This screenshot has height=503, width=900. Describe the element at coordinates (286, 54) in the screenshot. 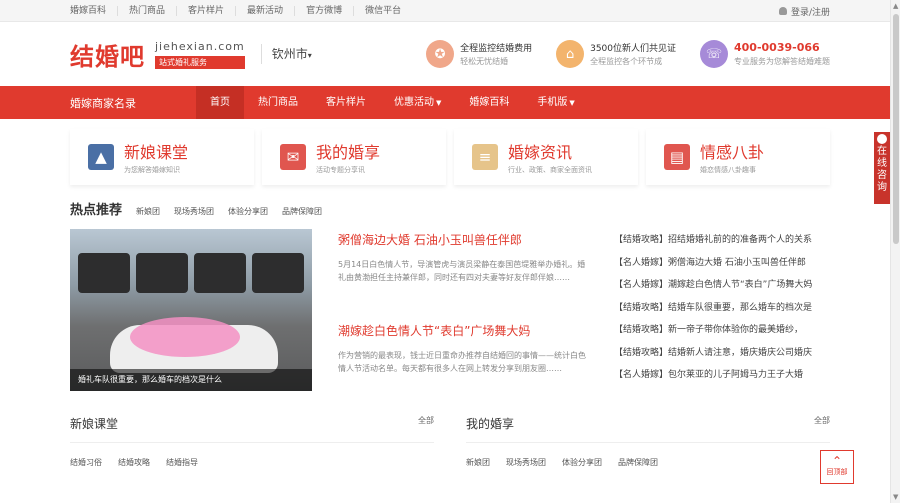

I see `city-selector: 钦州市▾` at that location.